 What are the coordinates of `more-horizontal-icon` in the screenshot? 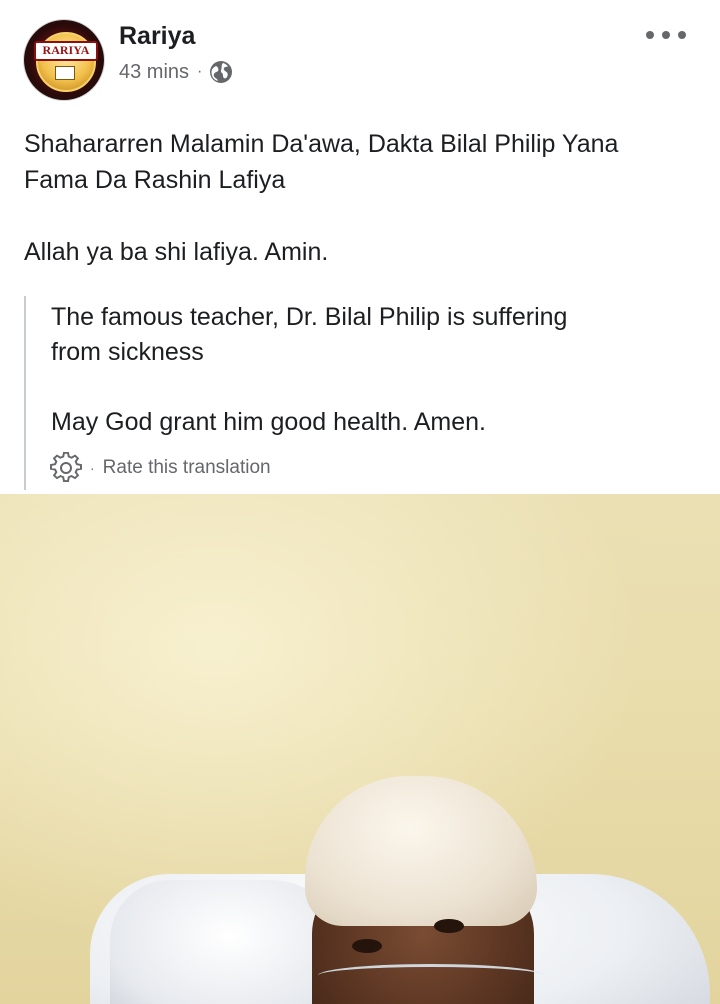 It's located at (650, 35).